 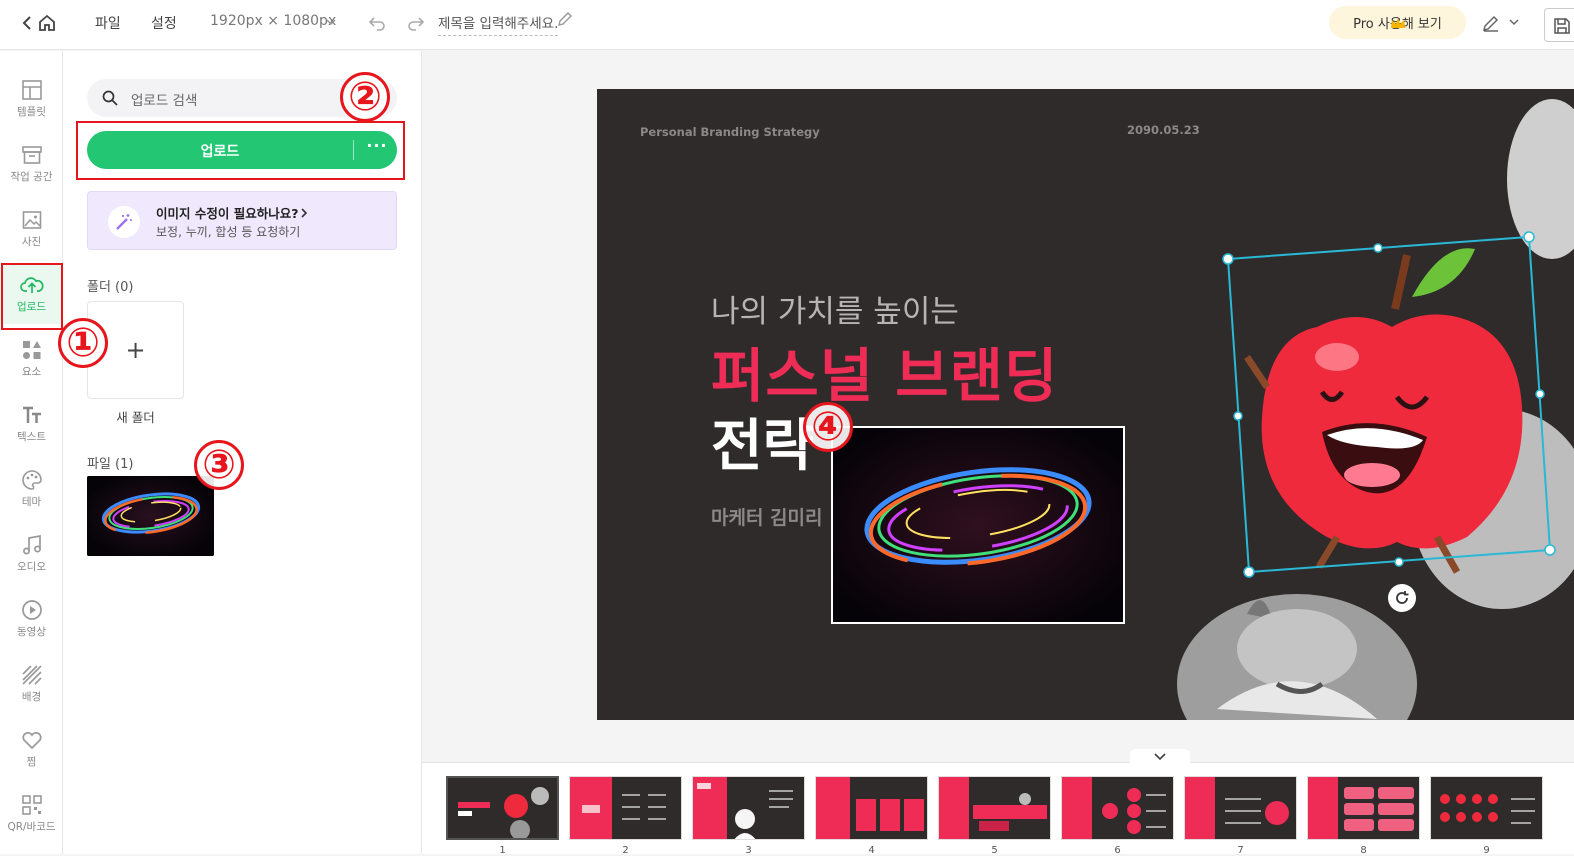 I want to click on nav-workspace: 작업 공간, so click(x=31, y=164).